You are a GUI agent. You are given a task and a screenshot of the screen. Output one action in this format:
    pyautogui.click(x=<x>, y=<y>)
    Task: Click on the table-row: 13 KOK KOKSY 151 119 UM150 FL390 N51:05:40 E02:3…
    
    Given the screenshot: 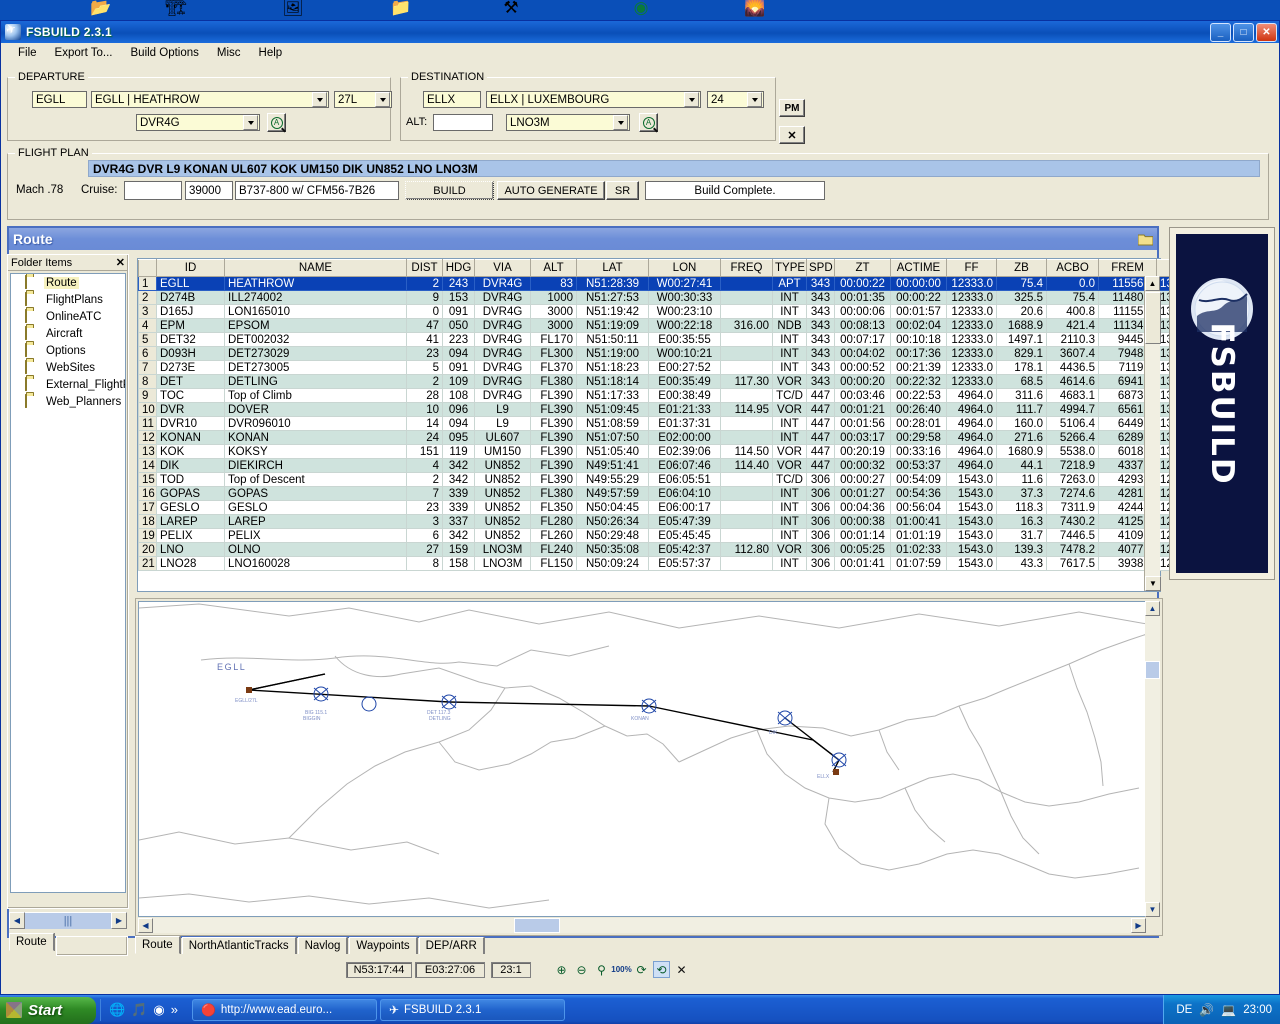 What is the action you would take?
    pyautogui.click(x=656, y=451)
    